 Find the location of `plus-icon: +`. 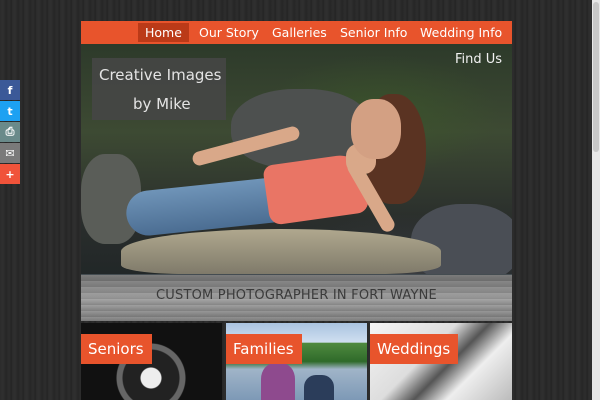

plus-icon: + is located at coordinates (10, 174).